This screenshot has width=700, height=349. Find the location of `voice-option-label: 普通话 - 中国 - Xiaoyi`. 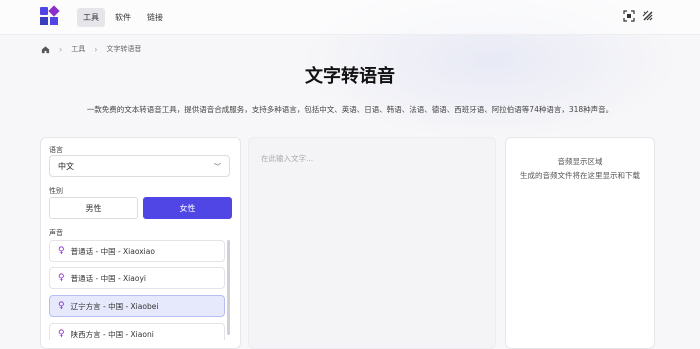

voice-option-label: 普通话 - 中国 - Xiaoyi is located at coordinates (108, 278).